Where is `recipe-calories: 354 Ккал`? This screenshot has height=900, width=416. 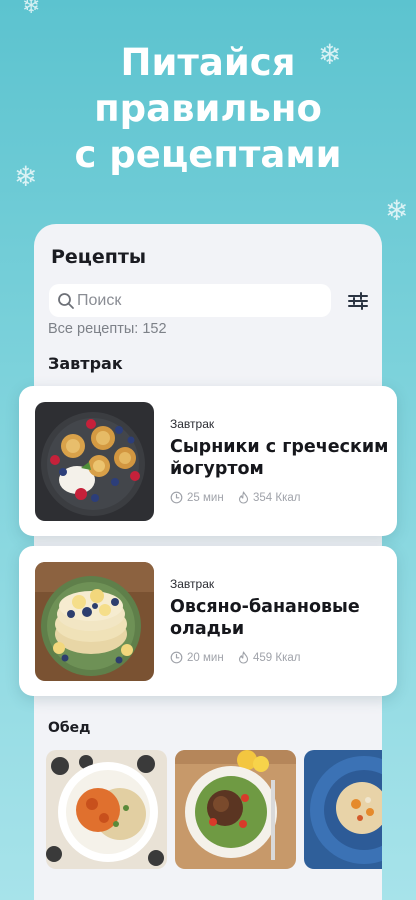 recipe-calories: 354 Ккал is located at coordinates (269, 497).